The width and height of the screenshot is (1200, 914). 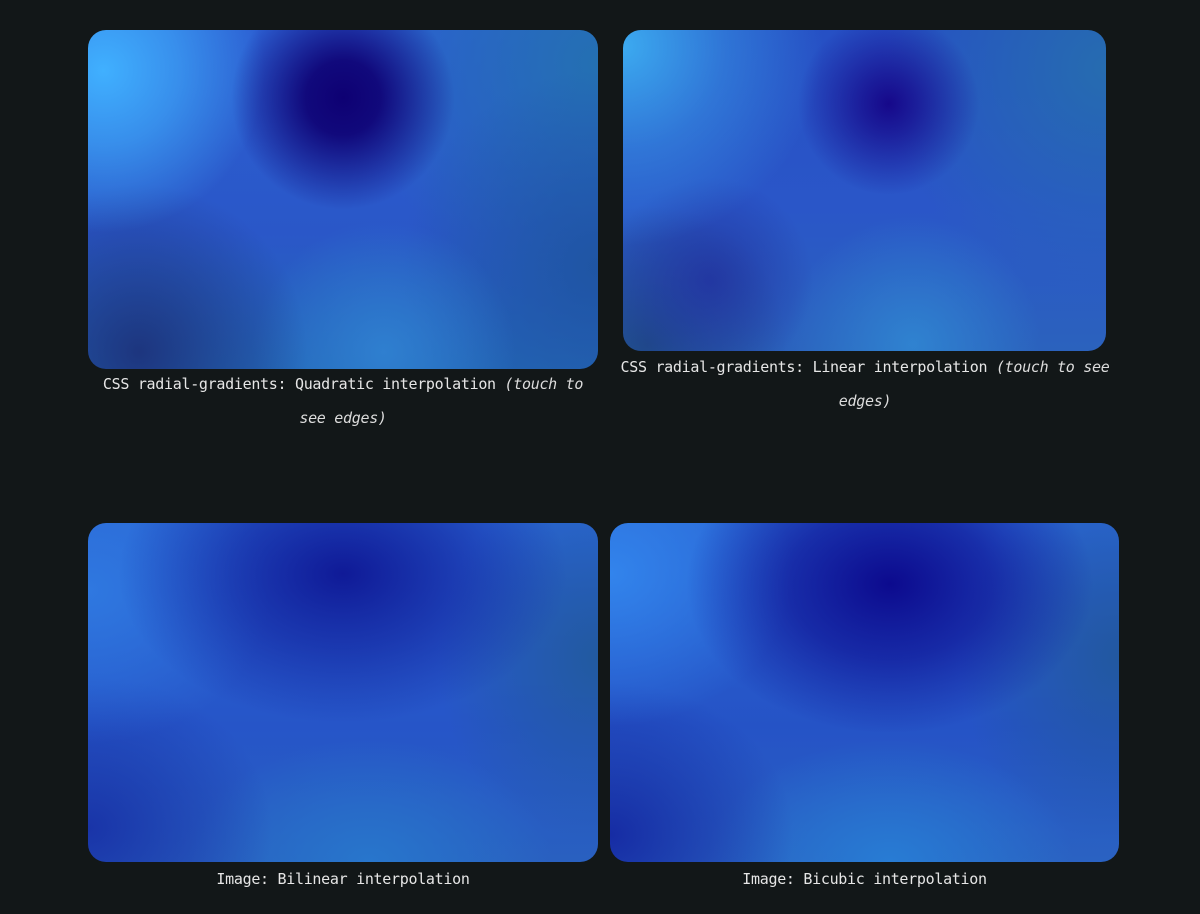 I want to click on linear-gradient-card, so click(x=864, y=190).